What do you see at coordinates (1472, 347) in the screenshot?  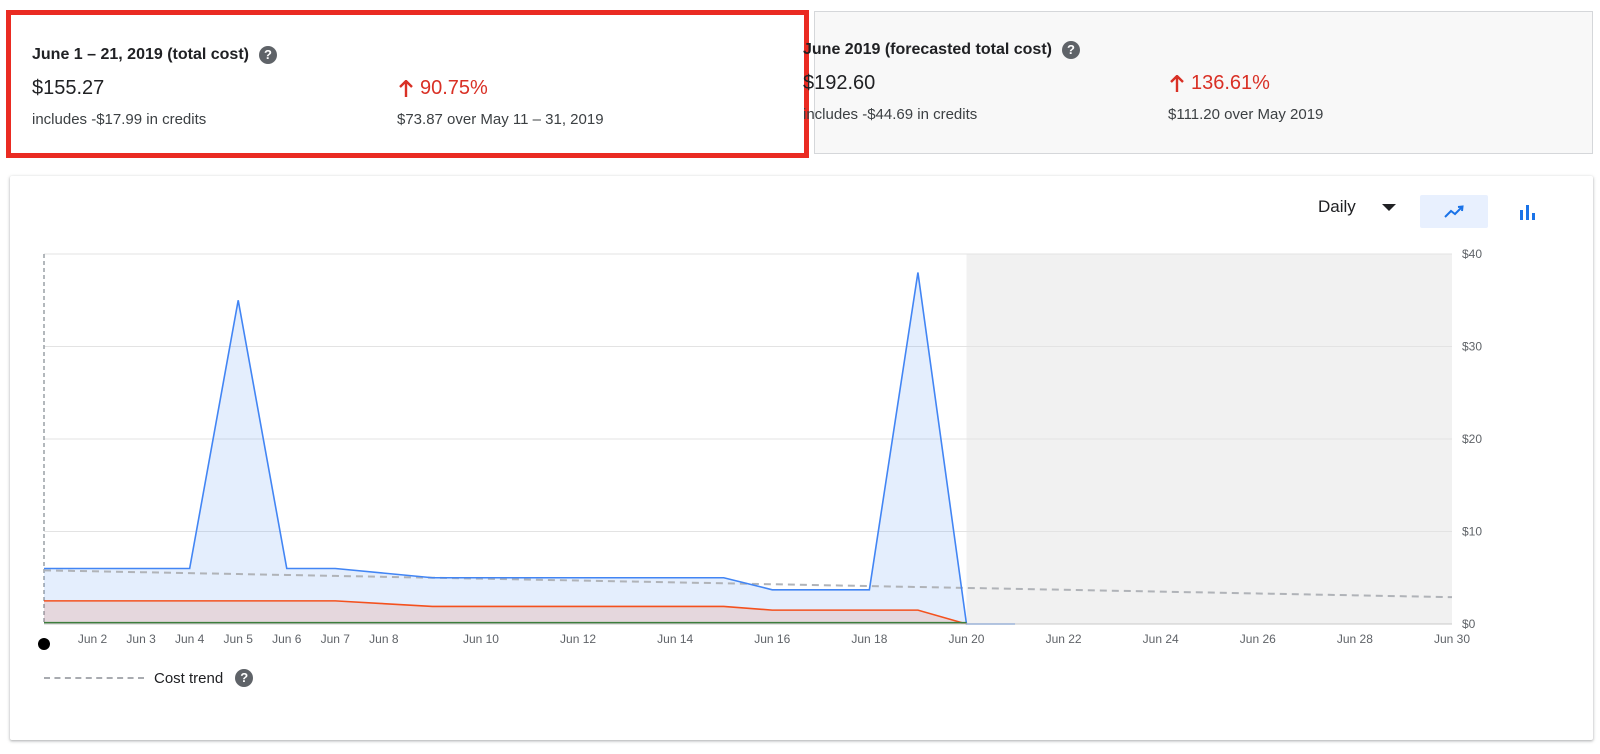 I see `y-tick-label: $30` at bounding box center [1472, 347].